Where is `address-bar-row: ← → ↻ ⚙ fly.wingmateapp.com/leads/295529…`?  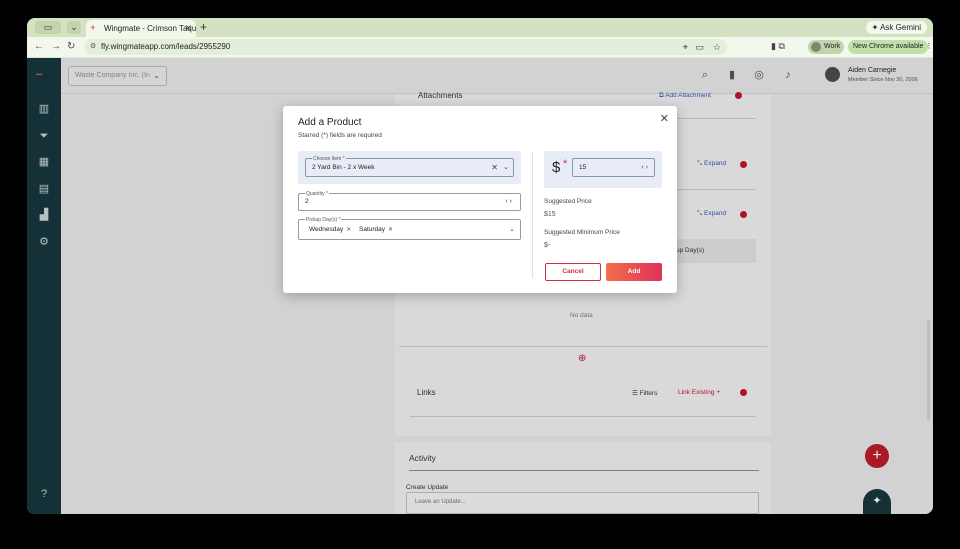
address-bar-row: ← → ↻ ⚙ fly.wingmateapp.com/leads/295529… is located at coordinates (480, 47).